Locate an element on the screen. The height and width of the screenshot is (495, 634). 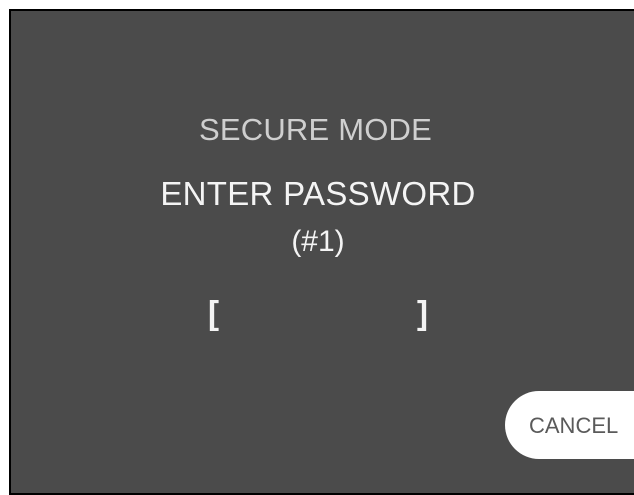
password-input: [ ] is located at coordinates (318, 316).